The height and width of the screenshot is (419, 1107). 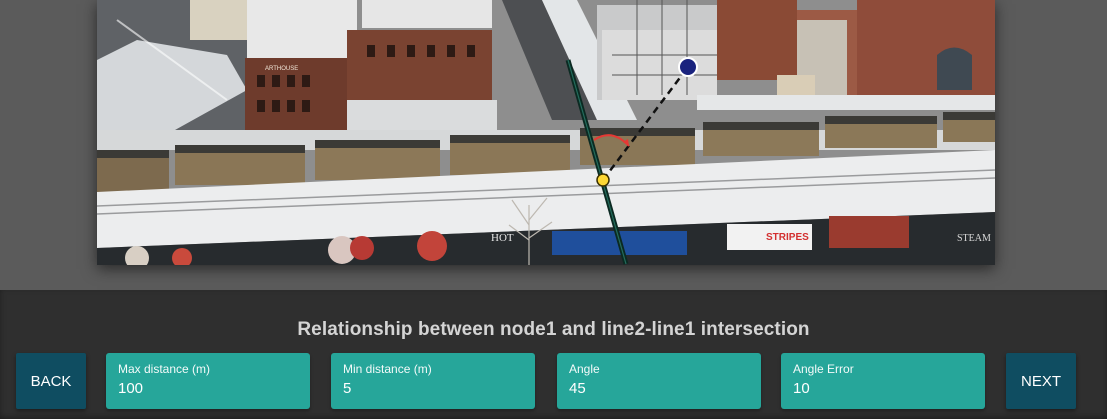 I want to click on max-distance-field: Max distance (m), so click(x=208, y=381).